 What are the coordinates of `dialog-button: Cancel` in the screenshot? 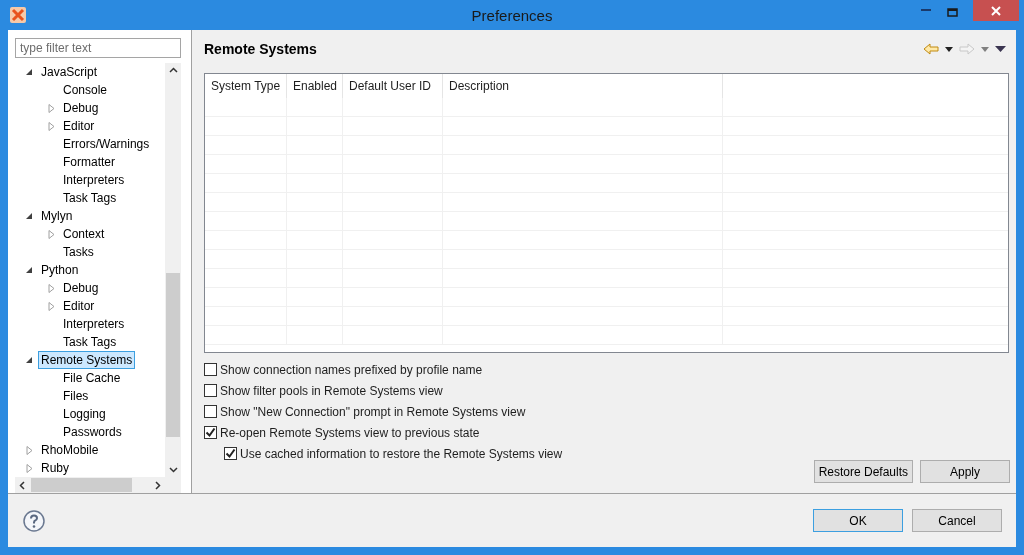 It's located at (957, 520).